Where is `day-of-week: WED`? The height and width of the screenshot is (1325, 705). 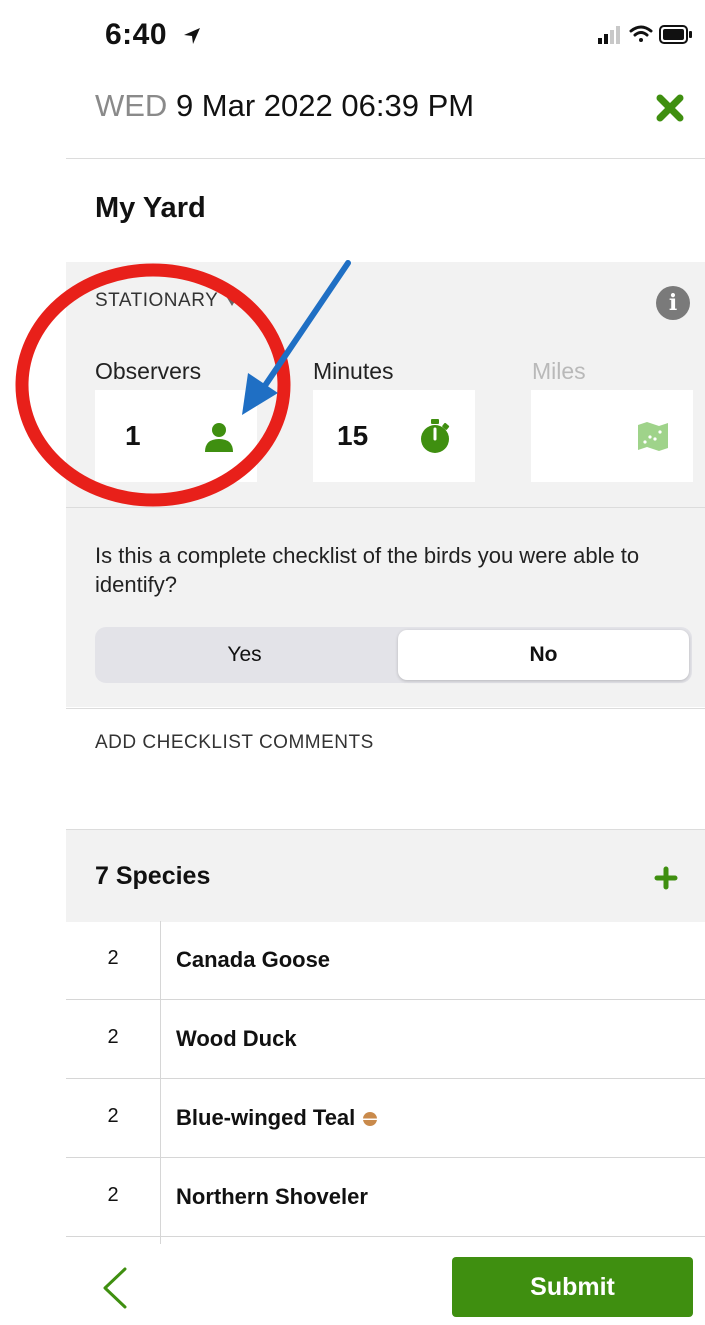
day-of-week: WED is located at coordinates (131, 105).